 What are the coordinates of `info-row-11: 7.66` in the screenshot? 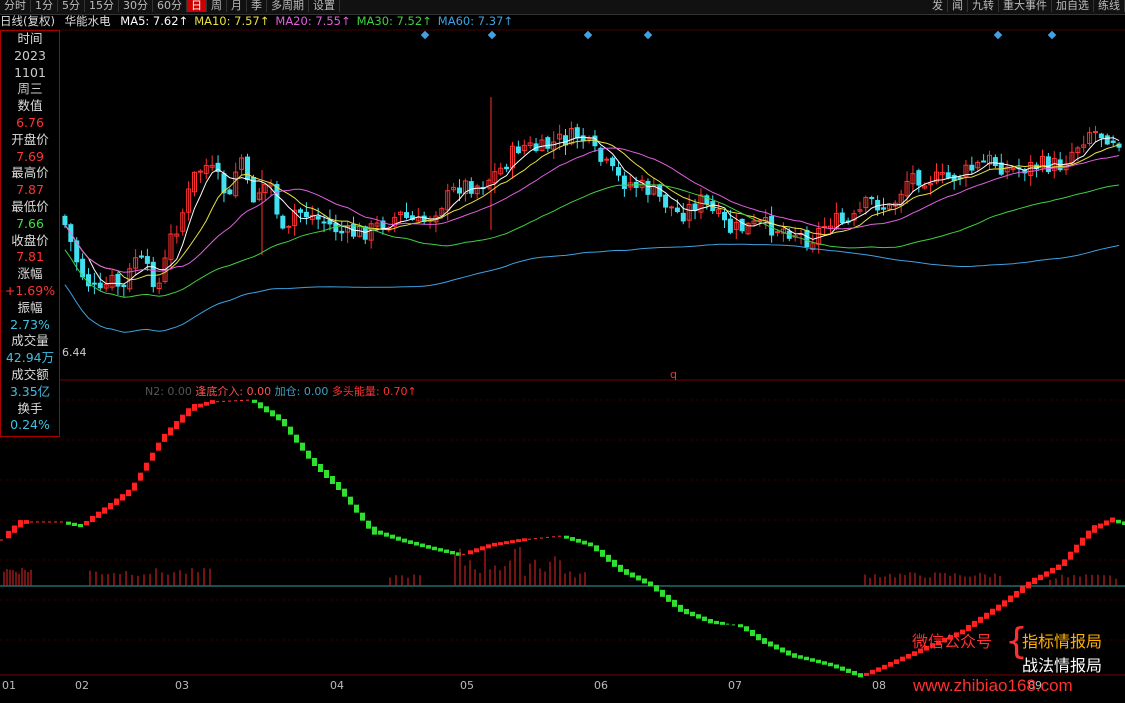 It's located at (30, 223).